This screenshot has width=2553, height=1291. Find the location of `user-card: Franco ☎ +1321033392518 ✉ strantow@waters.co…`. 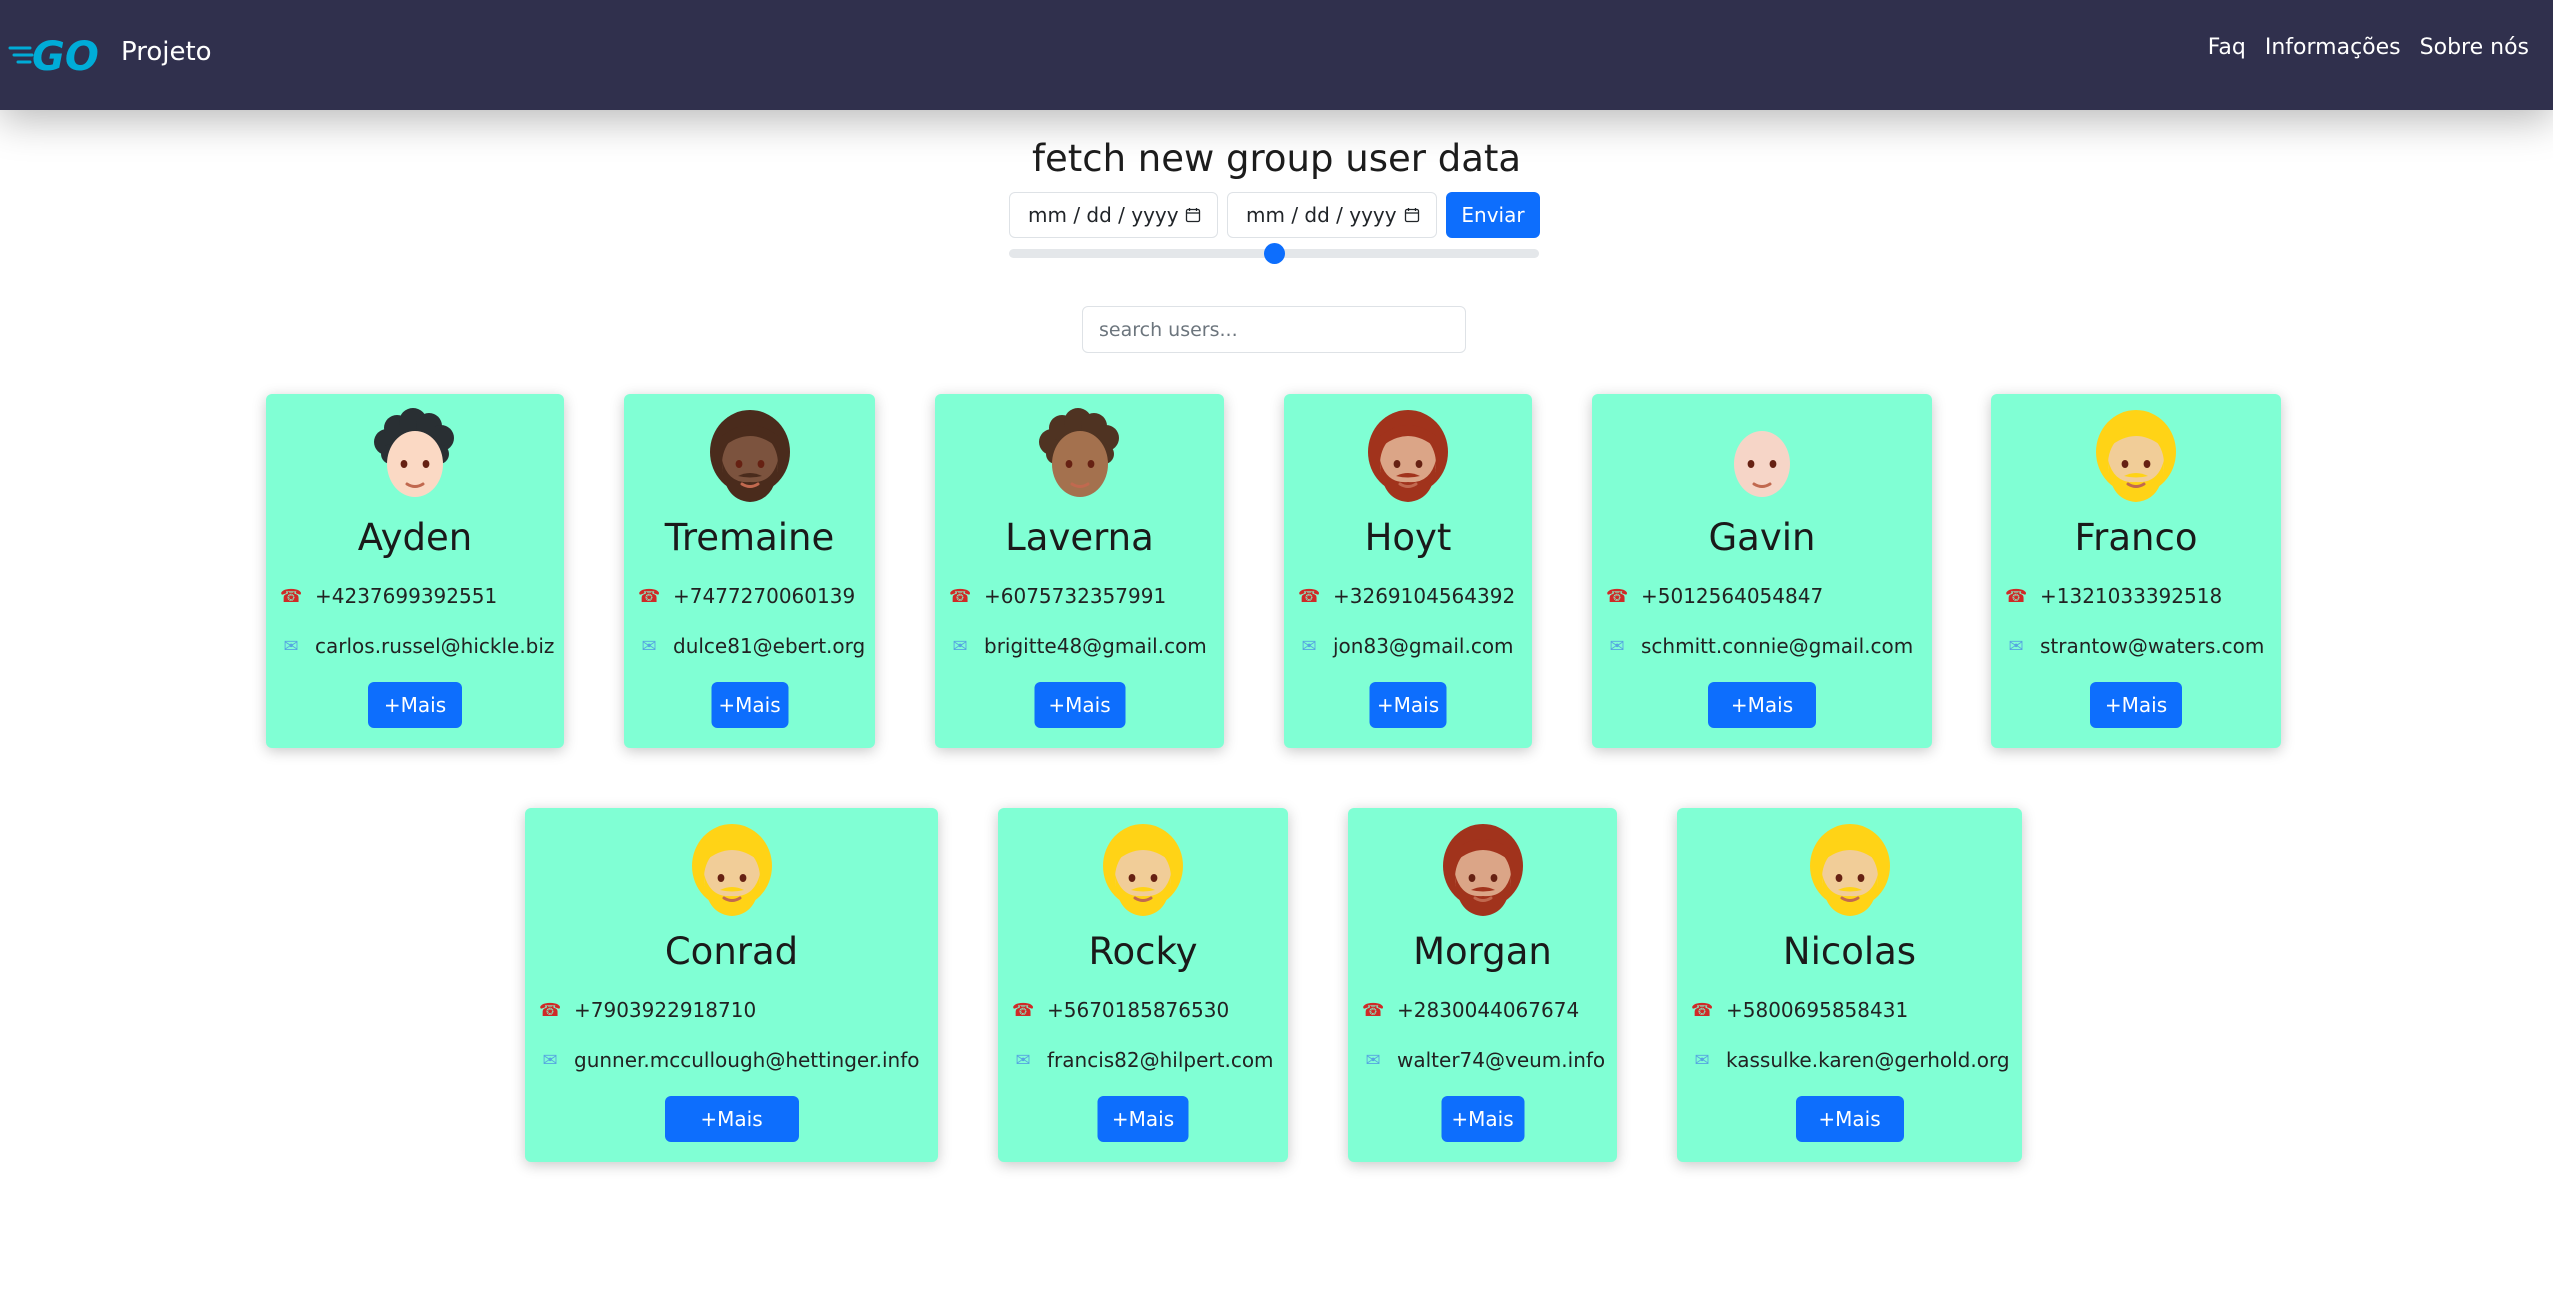

user-card: Franco ☎ +1321033392518 ✉ strantow@waters.co… is located at coordinates (2136, 571).